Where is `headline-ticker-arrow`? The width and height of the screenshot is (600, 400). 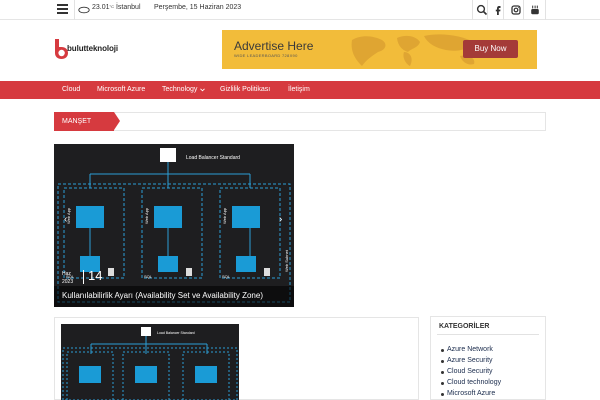 headline-ticker-arrow is located at coordinates (117, 121).